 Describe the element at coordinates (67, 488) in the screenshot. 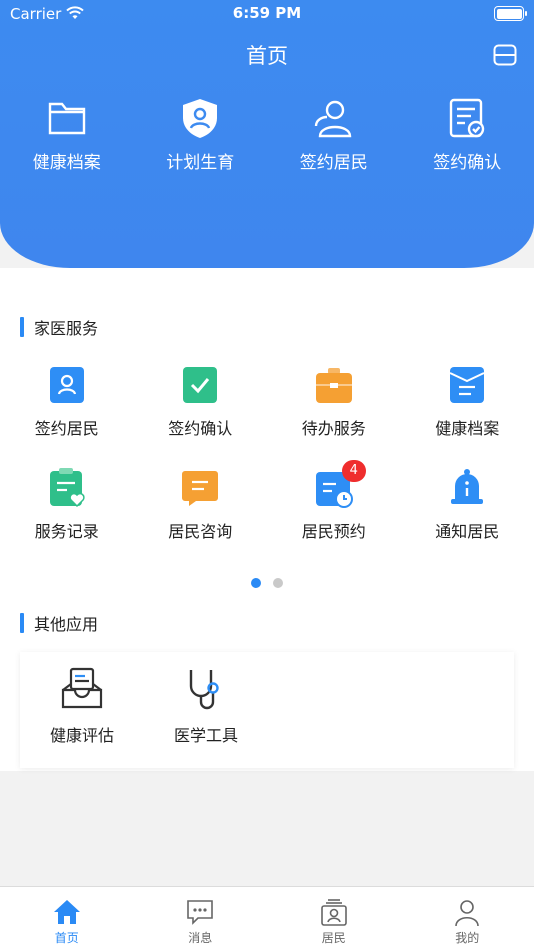

I see `clipboard-heart-icon` at that location.